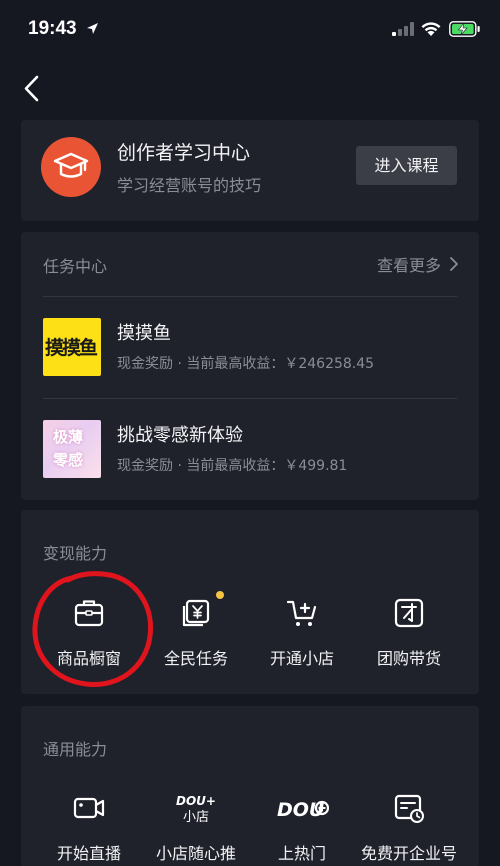 The image size is (500, 866). Describe the element at coordinates (88, 658) in the screenshot. I see `product-showcase-label: 商品橱窗` at that location.